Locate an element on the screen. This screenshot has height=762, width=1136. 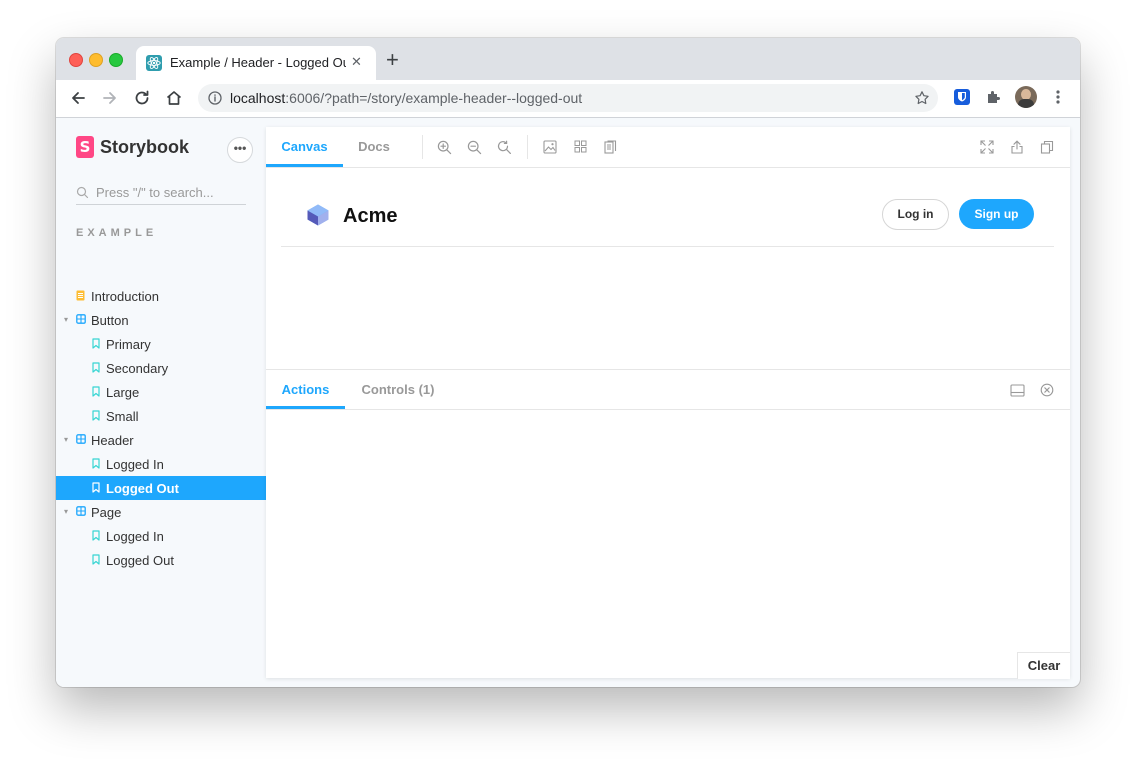
storybook-toolbar: Canvas Docs is located at coordinates (668, 147).